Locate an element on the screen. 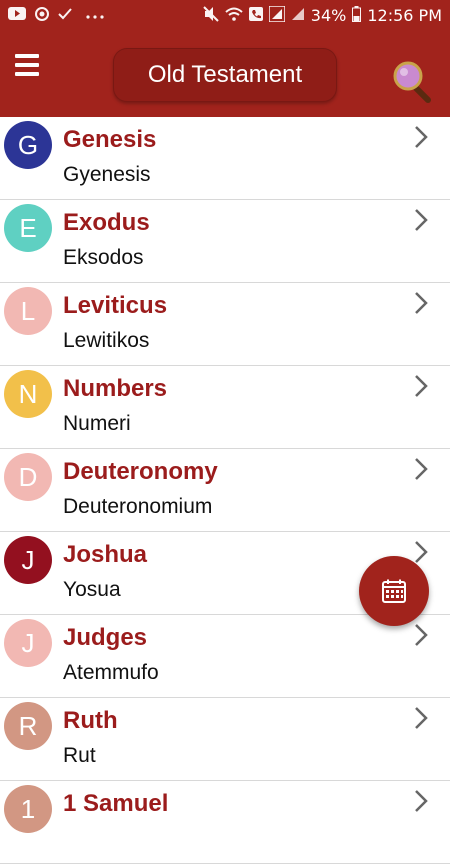 The width and height of the screenshot is (450, 864). magnifier-search-icon is located at coordinates (412, 82).